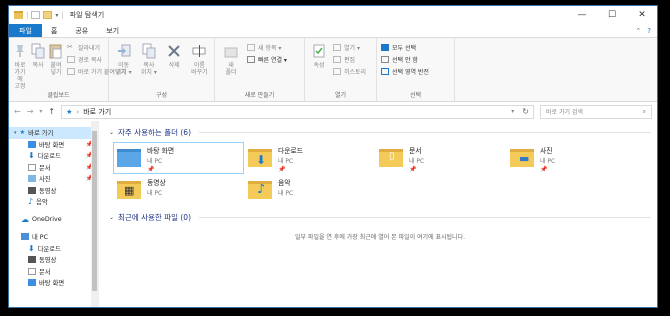  What do you see at coordinates (251, 47) in the screenshot?
I see `new-item-icon` at bounding box center [251, 47].